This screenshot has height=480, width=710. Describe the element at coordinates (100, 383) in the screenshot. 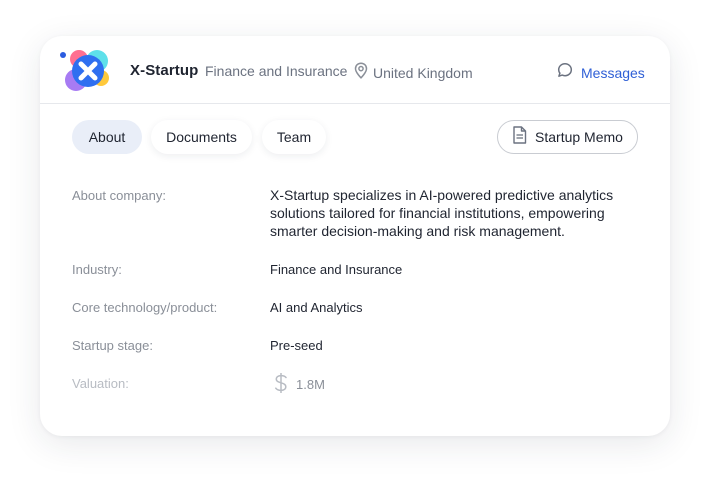

I see `valuation-label: Valuation:` at that location.